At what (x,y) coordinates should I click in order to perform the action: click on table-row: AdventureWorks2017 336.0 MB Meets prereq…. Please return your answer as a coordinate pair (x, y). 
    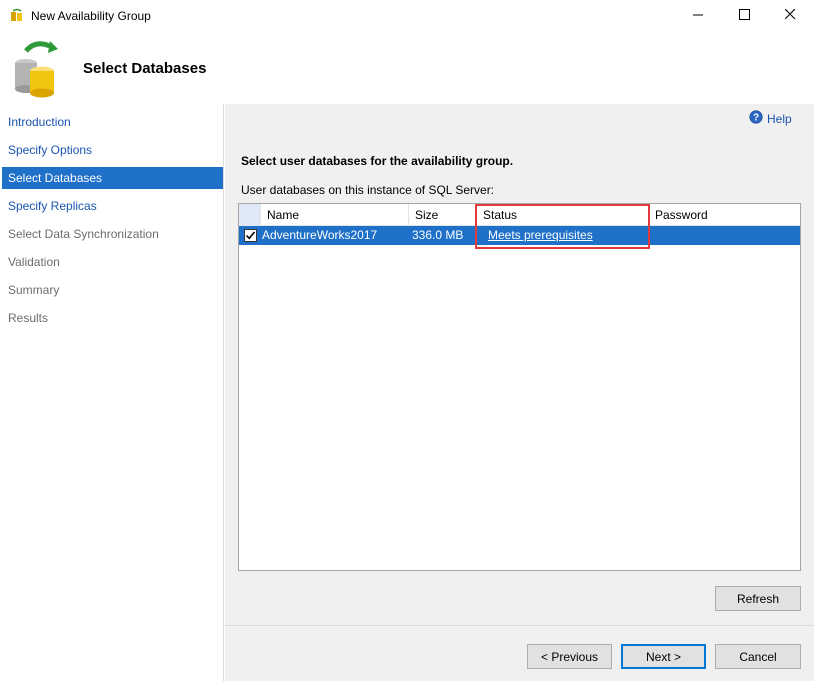
    Looking at the image, I should click on (519, 235).